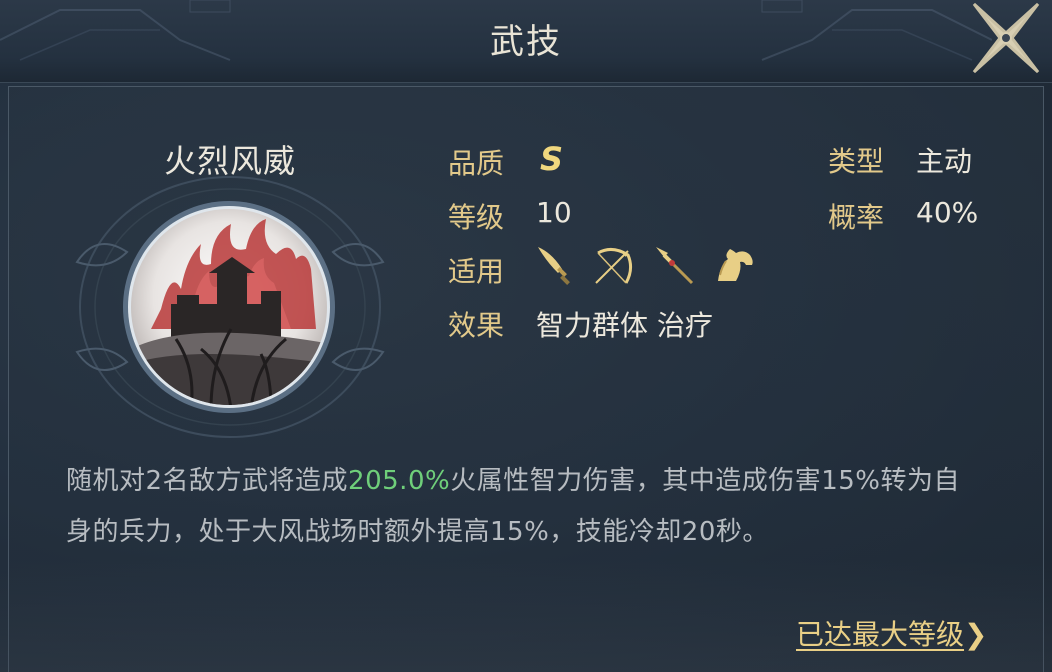 Image resolution: width=1052 pixels, height=672 pixels. What do you see at coordinates (947, 212) in the screenshot?
I see `chance-value: 40%` at bounding box center [947, 212].